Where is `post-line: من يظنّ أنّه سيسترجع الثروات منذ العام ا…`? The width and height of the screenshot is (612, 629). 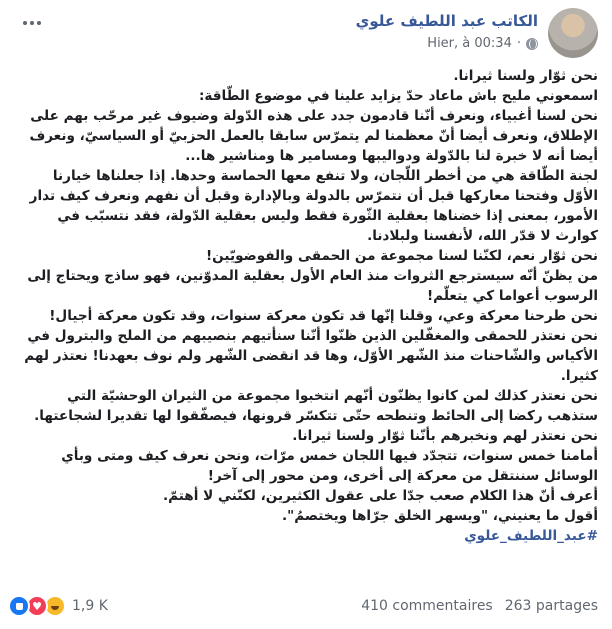
post-line: من يظنّ أنّه سيسترجع الثروات منذ العام ا… is located at coordinates (312, 286).